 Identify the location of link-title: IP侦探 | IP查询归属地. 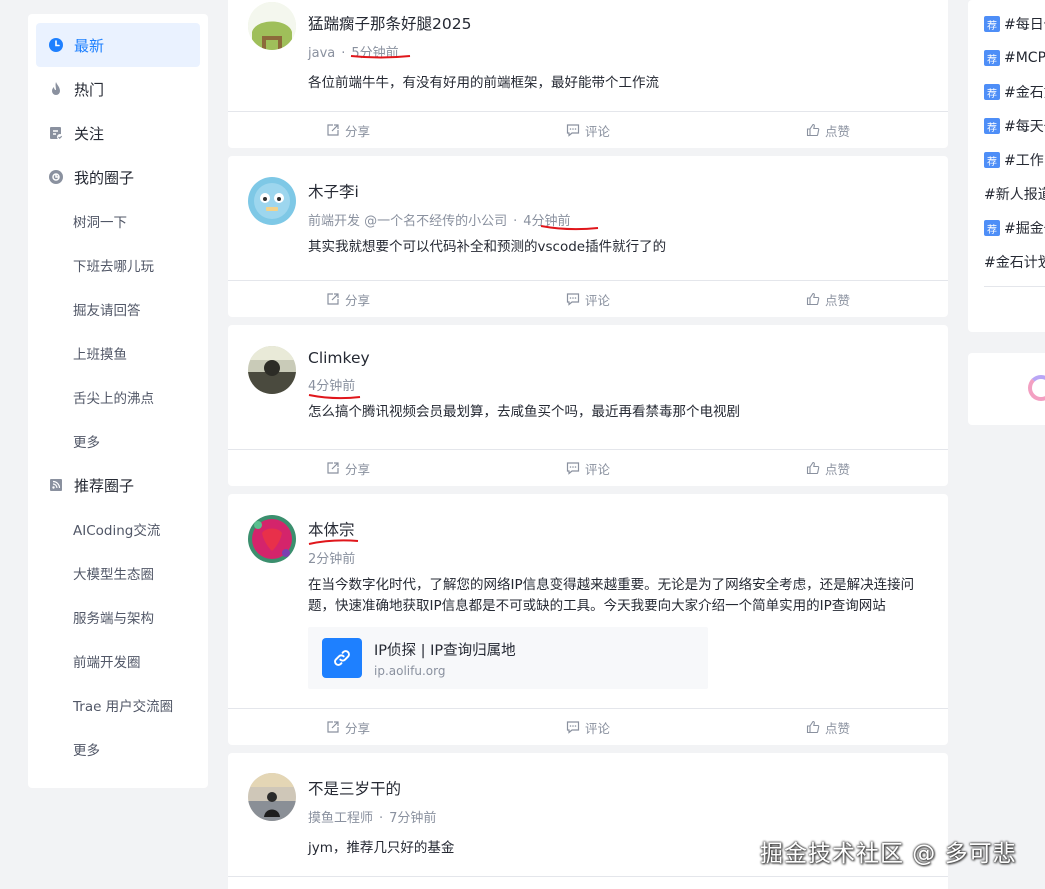
(445, 650).